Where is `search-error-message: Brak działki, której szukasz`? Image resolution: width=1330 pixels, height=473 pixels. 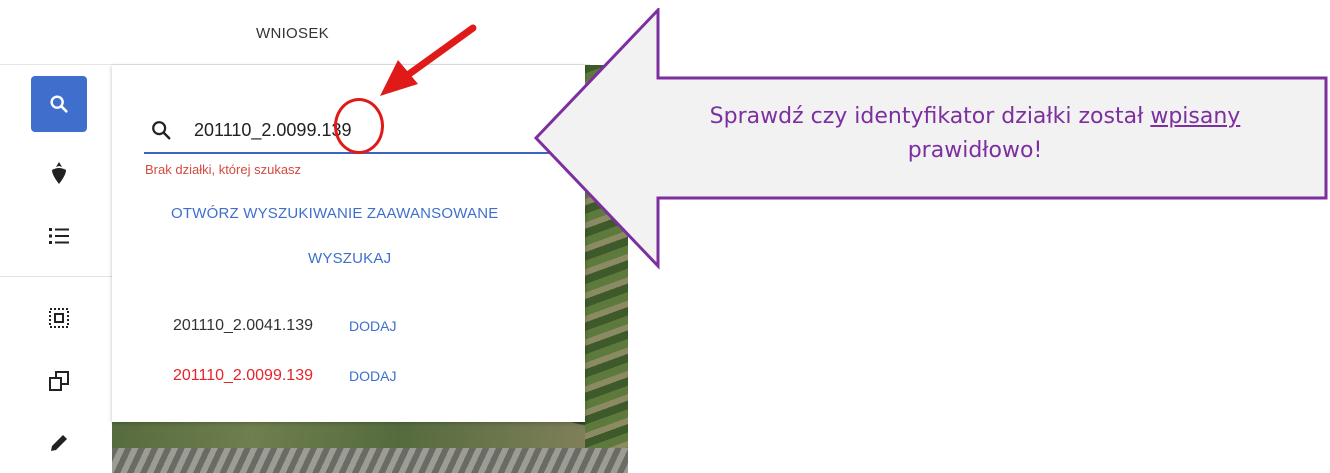
search-error-message: Brak działki, której szukasz is located at coordinates (223, 169).